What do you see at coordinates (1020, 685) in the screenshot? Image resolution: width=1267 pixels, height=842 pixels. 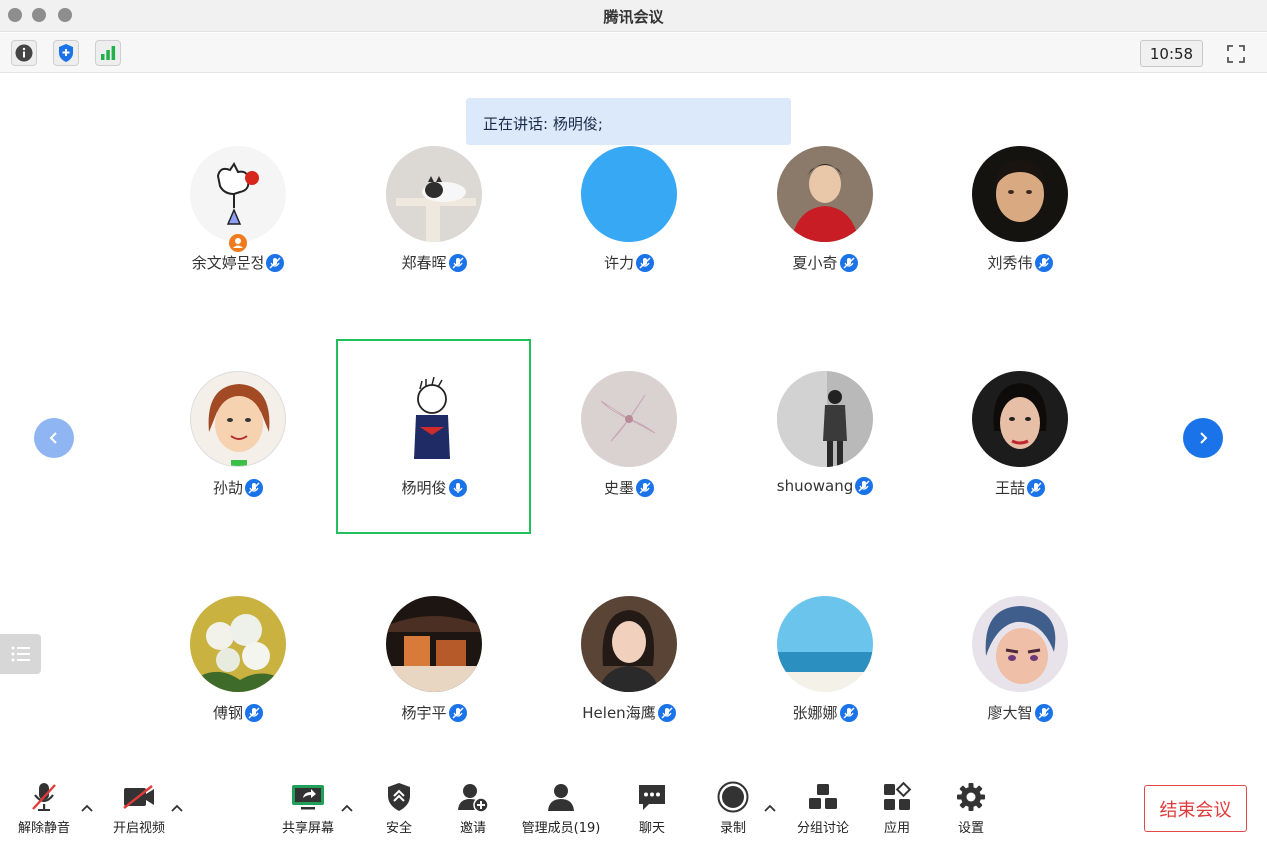 I see `participant-tile: 廖大智` at bounding box center [1020, 685].